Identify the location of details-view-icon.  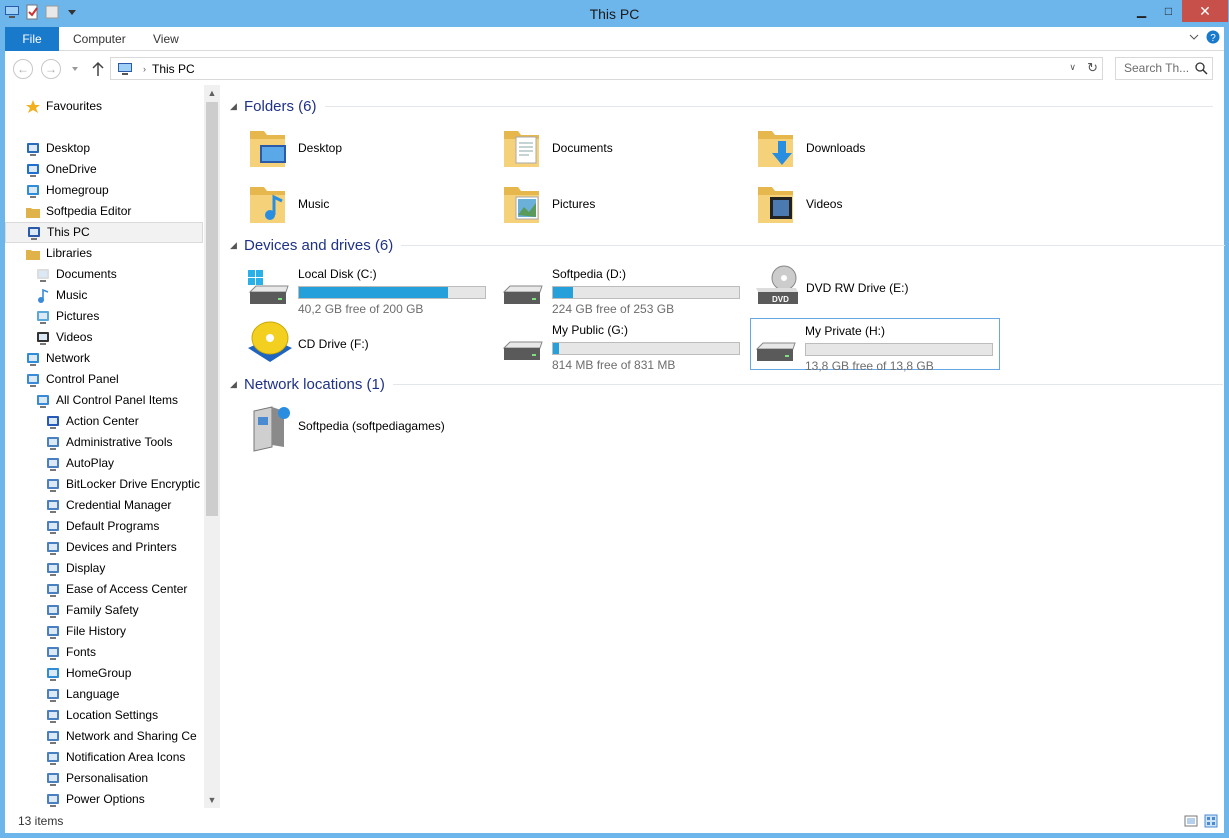
(1191, 821).